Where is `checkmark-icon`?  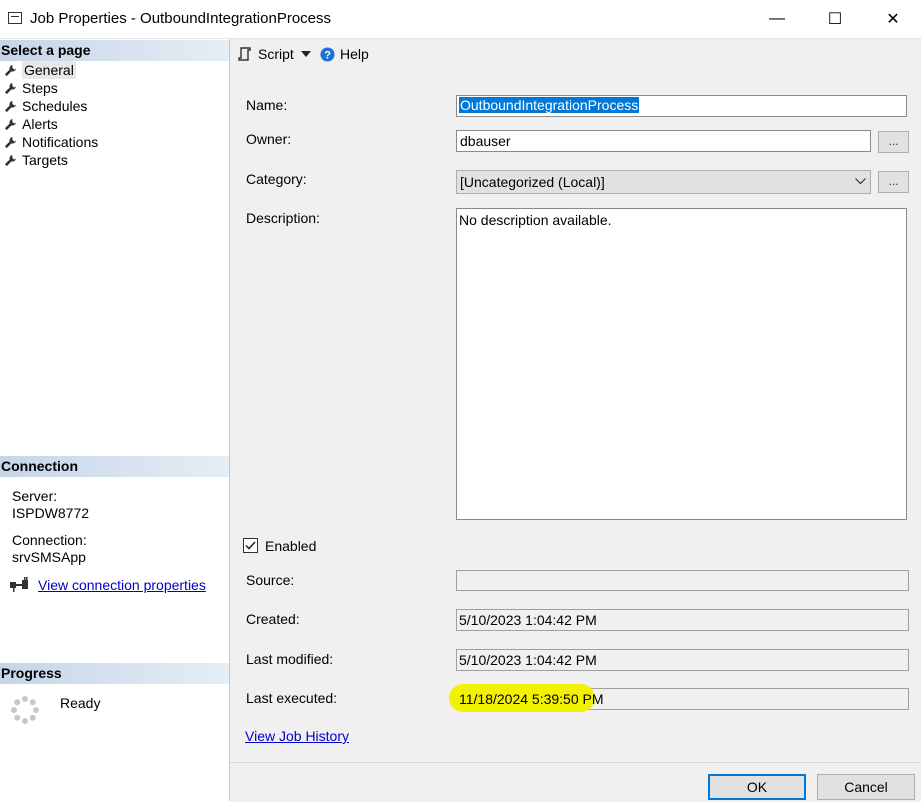 checkmark-icon is located at coordinates (250, 545).